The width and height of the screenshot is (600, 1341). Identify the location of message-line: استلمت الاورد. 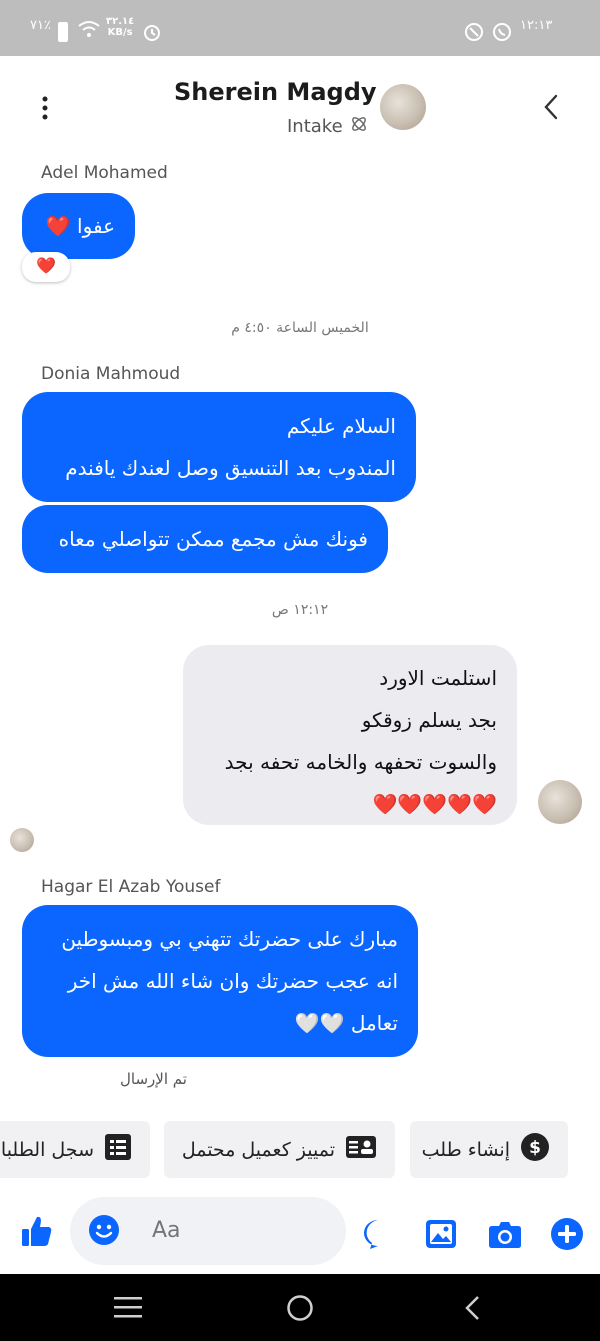
(438, 678).